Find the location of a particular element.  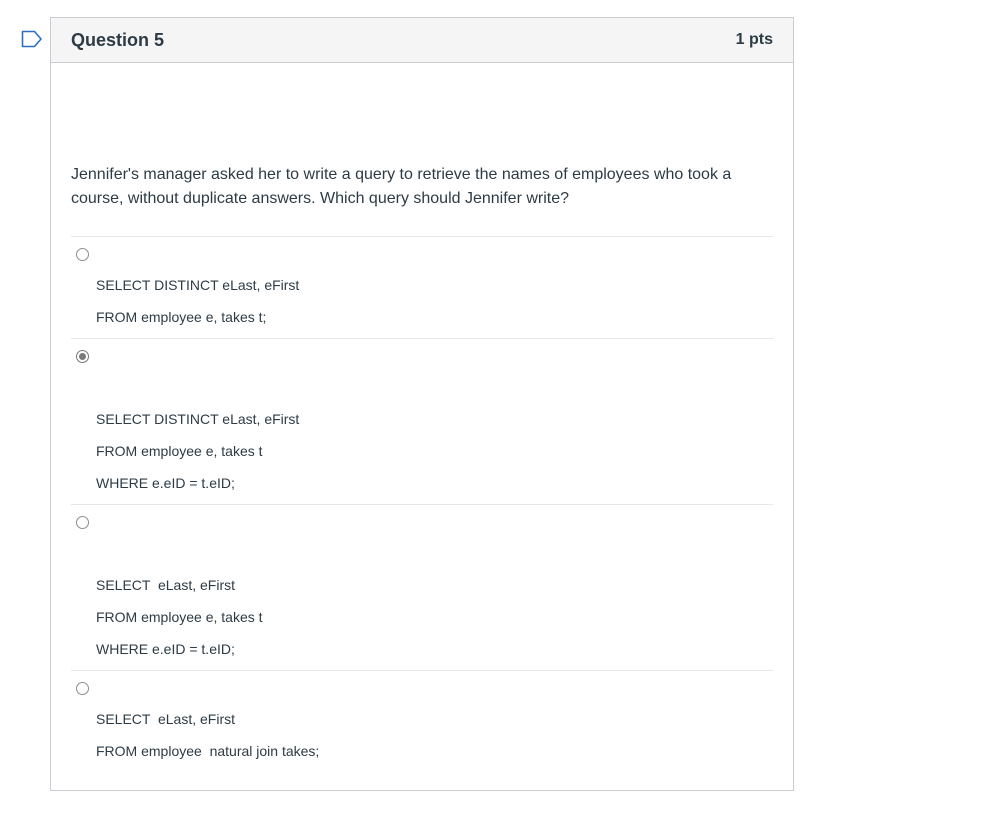

question-points: 1 pts is located at coordinates (754, 39).